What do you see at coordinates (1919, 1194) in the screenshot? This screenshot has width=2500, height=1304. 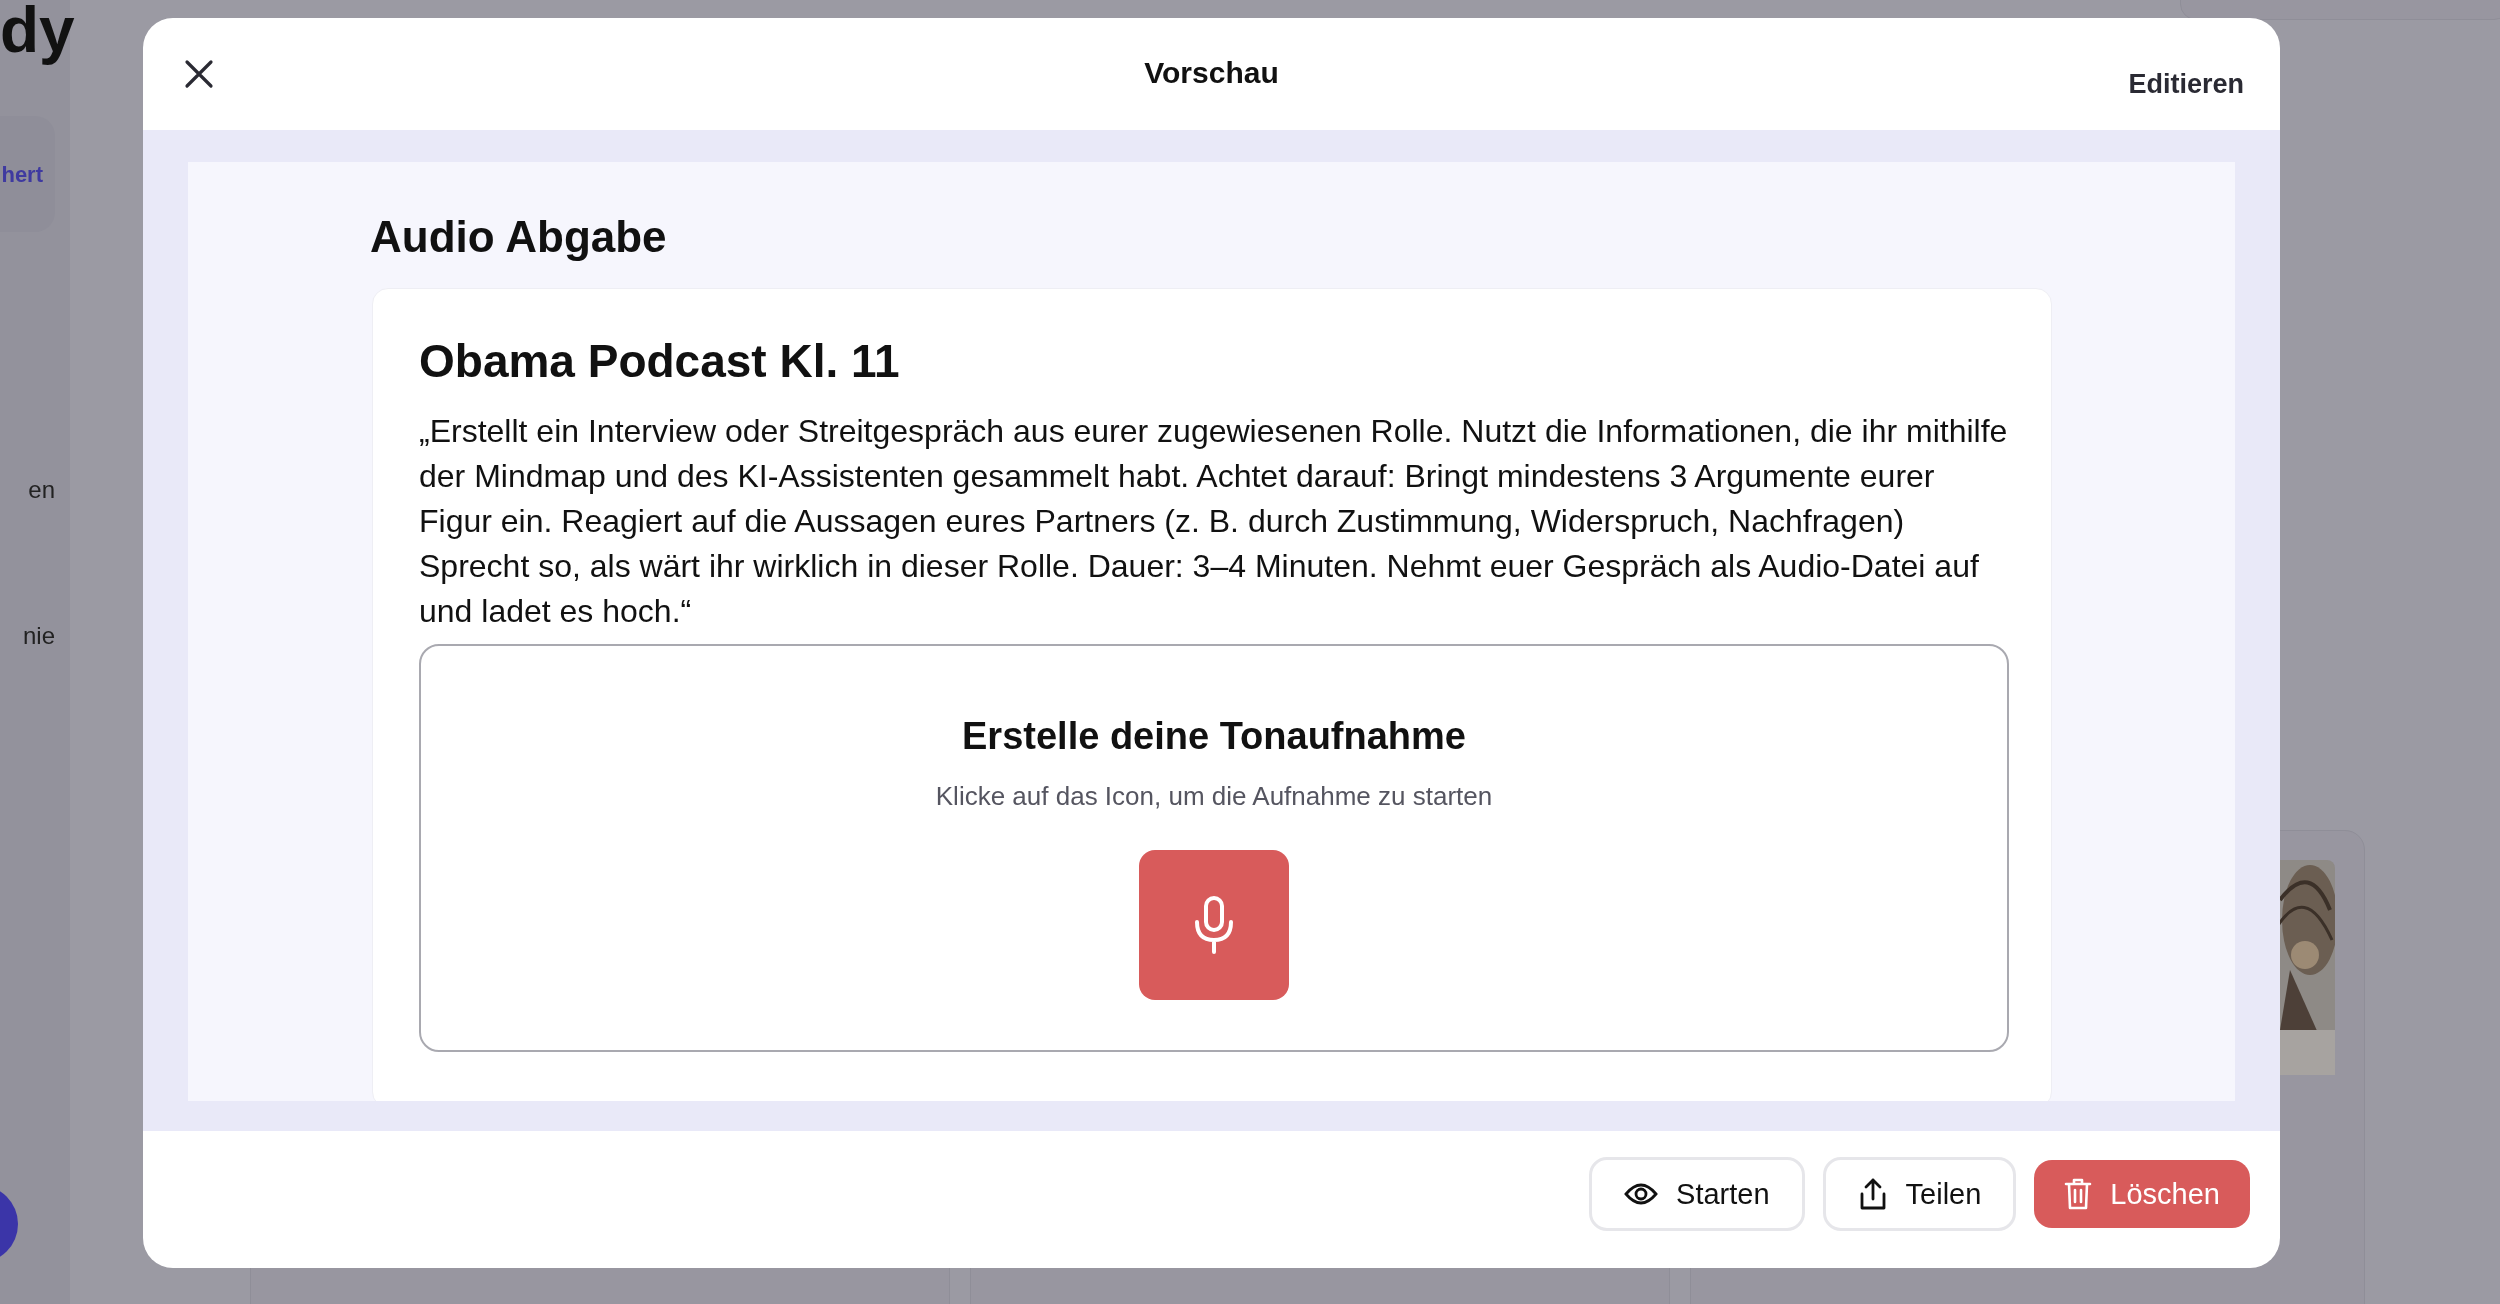 I see `action-button: Teilen` at bounding box center [1919, 1194].